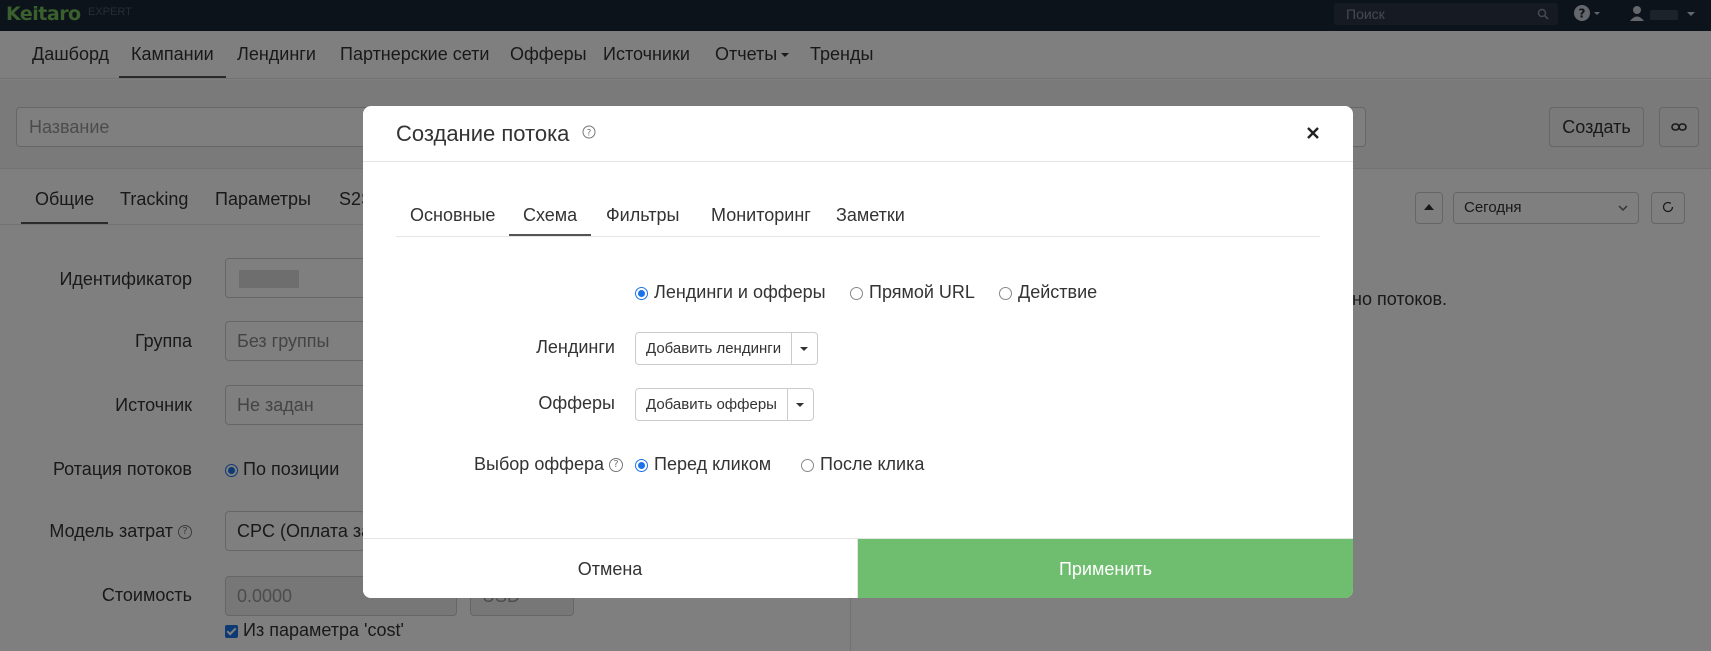 This screenshot has width=1711, height=651. Describe the element at coordinates (922, 292) in the screenshot. I see `schema-option-label: Прямой URL` at that location.